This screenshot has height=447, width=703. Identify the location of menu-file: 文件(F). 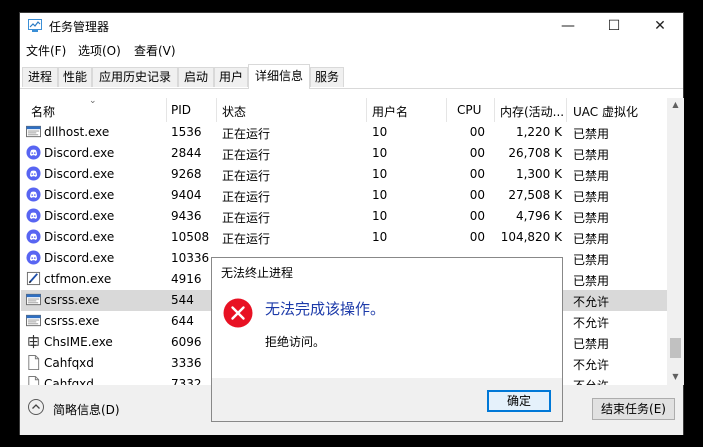
(46, 50).